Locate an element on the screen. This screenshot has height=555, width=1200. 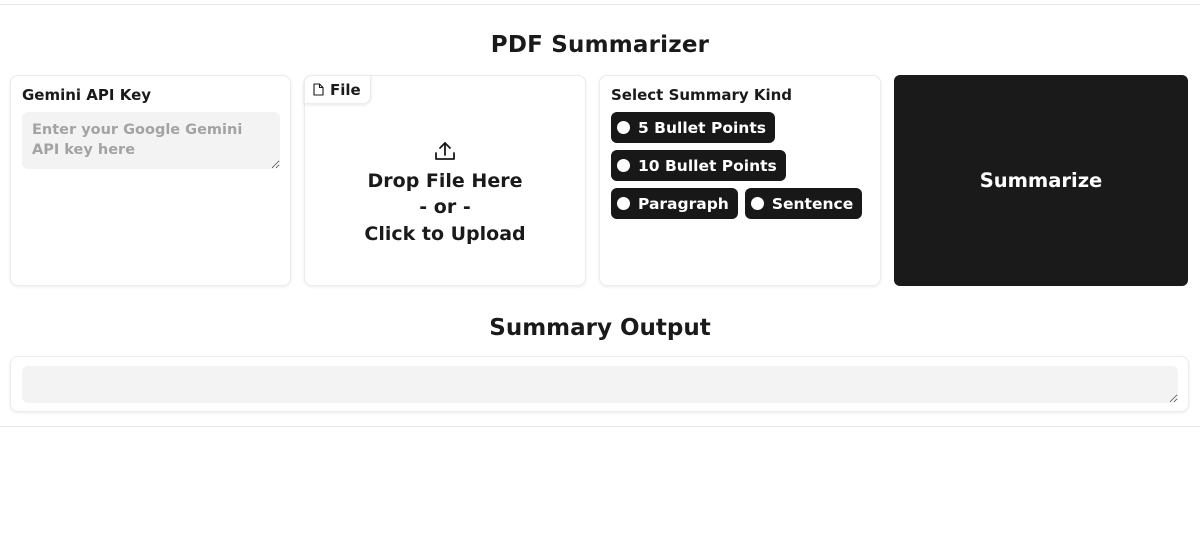
top-divider is located at coordinates (600, 4).